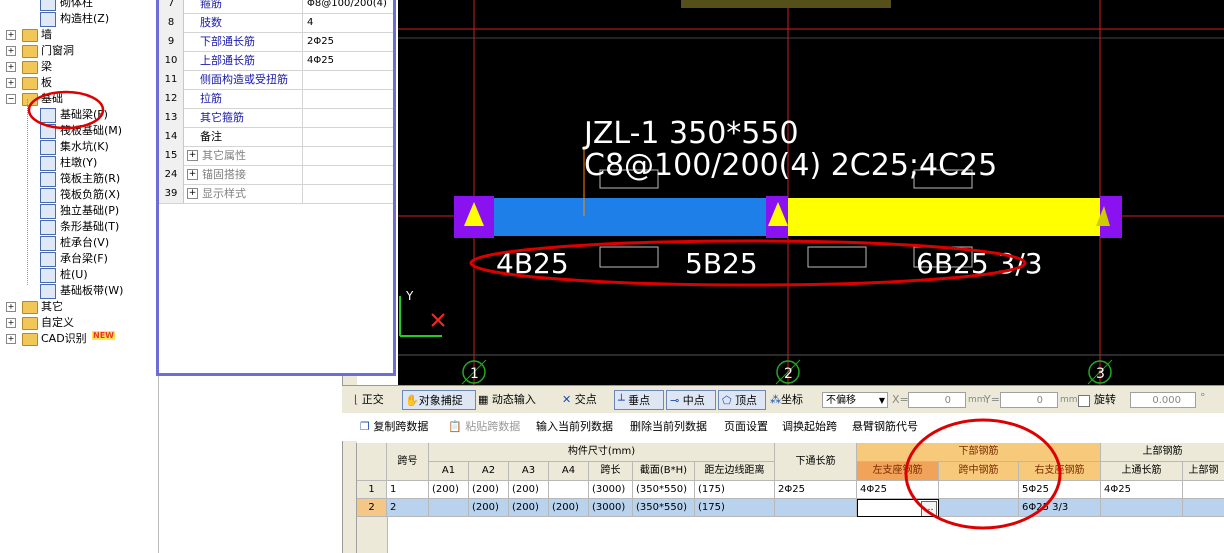 This screenshot has width=1224, height=553. Describe the element at coordinates (276, 137) in the screenshot. I see `property-row: 14 备注` at that location.